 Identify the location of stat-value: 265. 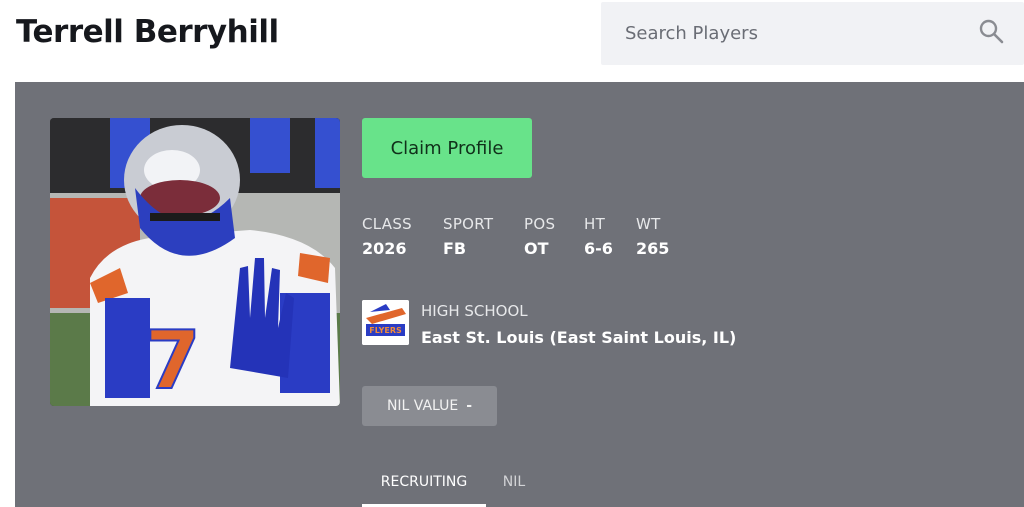
(653, 248).